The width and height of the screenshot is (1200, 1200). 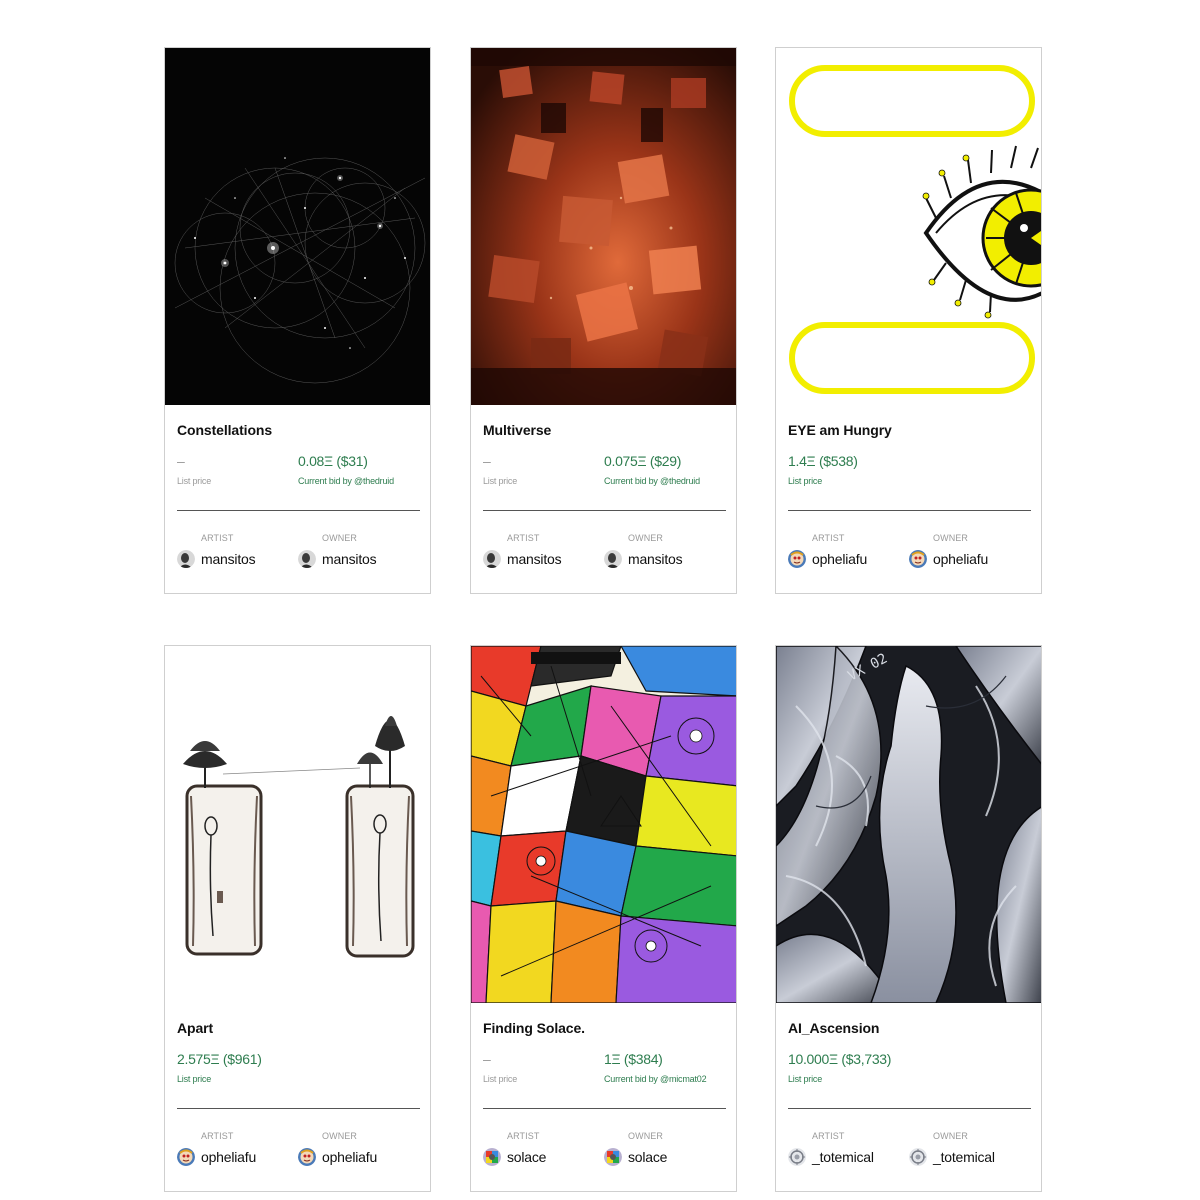 I want to click on owner-username: _totemical, so click(x=964, y=1157).